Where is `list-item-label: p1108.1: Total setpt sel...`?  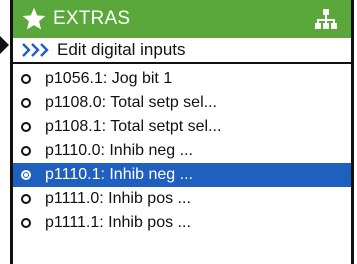
list-item-label: p1108.1: Total setpt sel... is located at coordinates (133, 126).